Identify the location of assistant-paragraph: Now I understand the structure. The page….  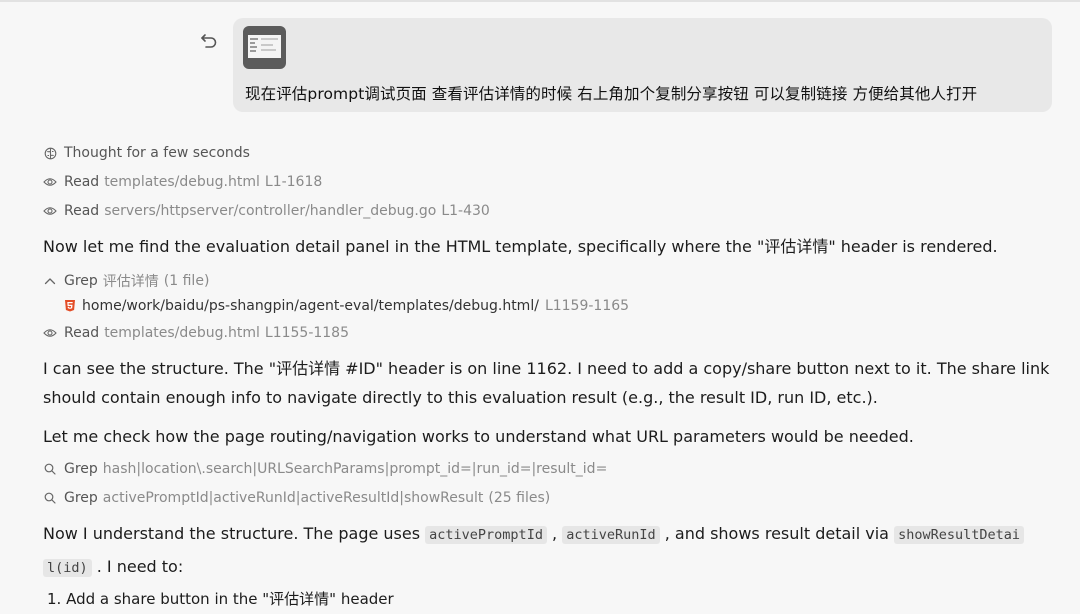
(548, 551).